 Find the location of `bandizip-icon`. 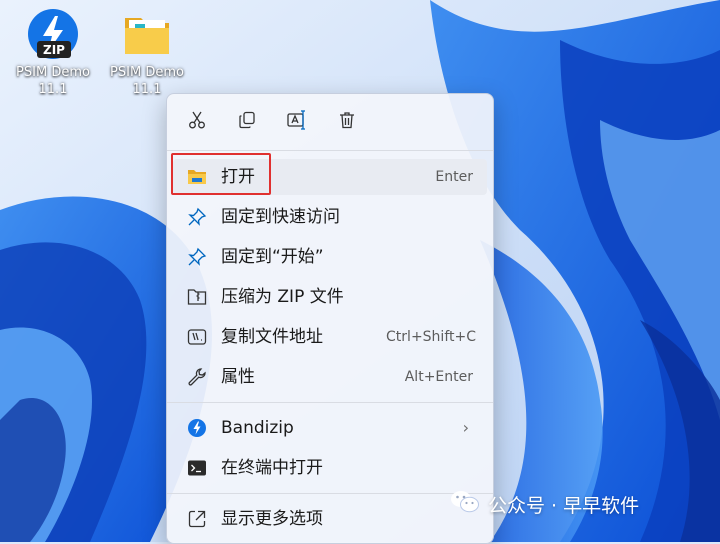

bandizip-icon is located at coordinates (197, 428).